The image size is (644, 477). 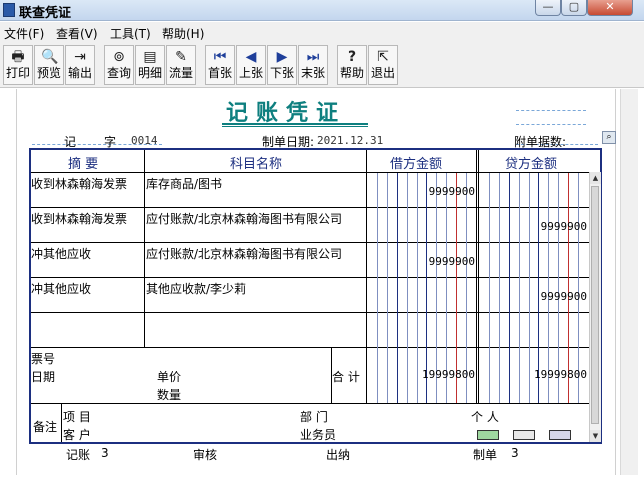 What do you see at coordinates (251, 57) in the screenshot?
I see `prev-icon: ◀` at bounding box center [251, 57].